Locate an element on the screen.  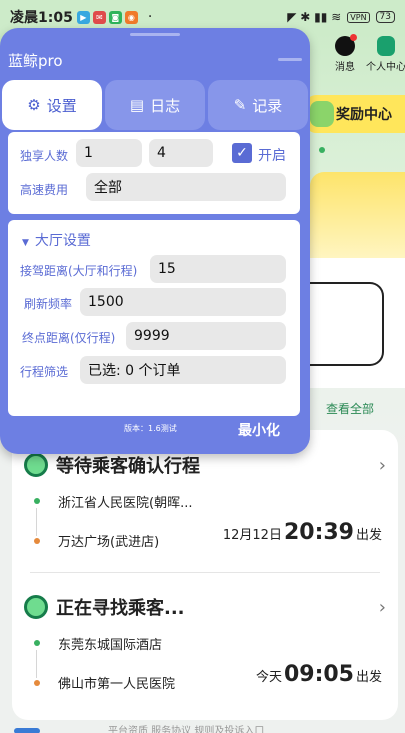
refresh-rate-input: 1500 is located at coordinates (183, 302).